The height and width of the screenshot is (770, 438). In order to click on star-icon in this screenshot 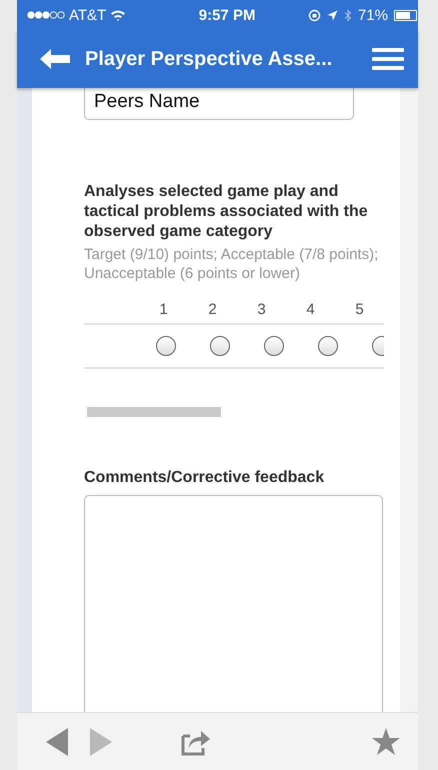, I will do `click(386, 742)`.